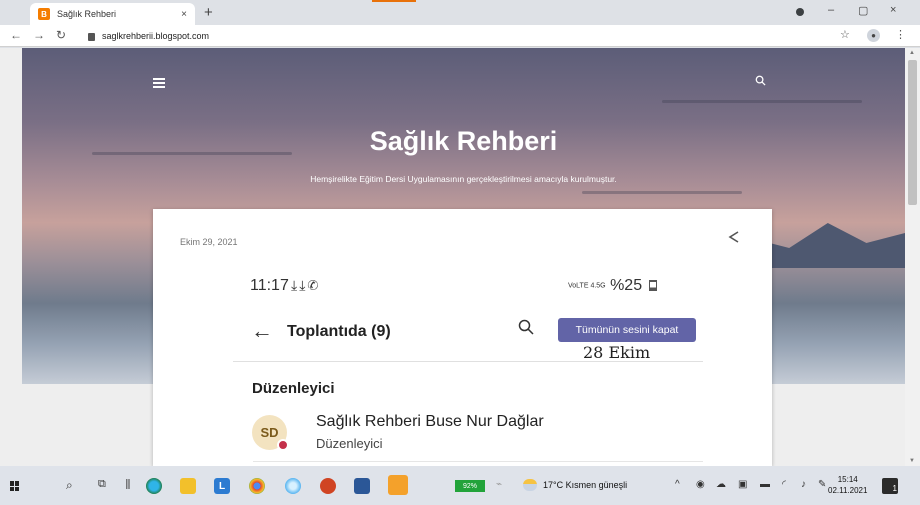 The height and width of the screenshot is (505, 920). What do you see at coordinates (184, 14) in the screenshot?
I see `tab-close-icon: ×` at bounding box center [184, 14].